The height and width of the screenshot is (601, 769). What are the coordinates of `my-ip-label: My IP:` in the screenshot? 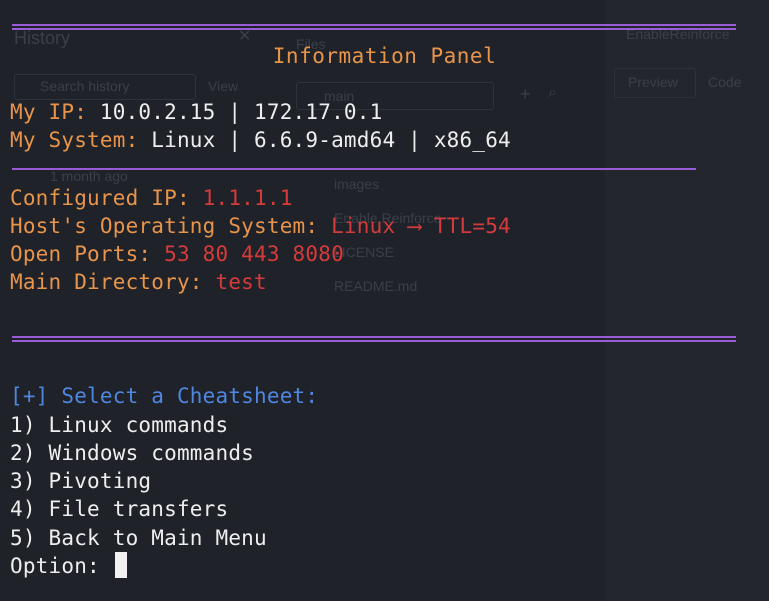 It's located at (55, 112).